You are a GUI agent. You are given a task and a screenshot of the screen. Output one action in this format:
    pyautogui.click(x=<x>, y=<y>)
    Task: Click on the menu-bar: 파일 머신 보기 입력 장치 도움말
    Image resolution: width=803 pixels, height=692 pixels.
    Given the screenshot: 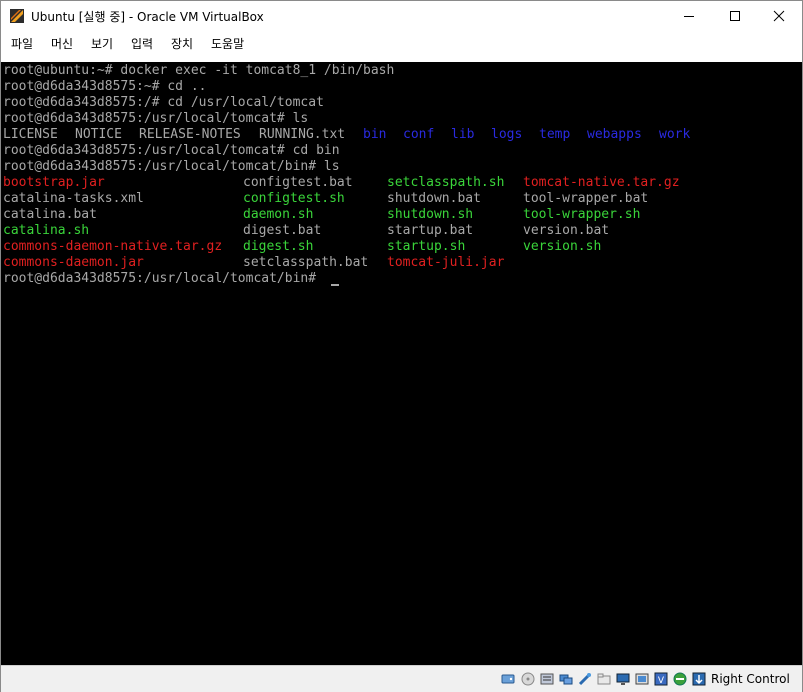 What is the action you would take?
    pyautogui.click(x=401, y=46)
    